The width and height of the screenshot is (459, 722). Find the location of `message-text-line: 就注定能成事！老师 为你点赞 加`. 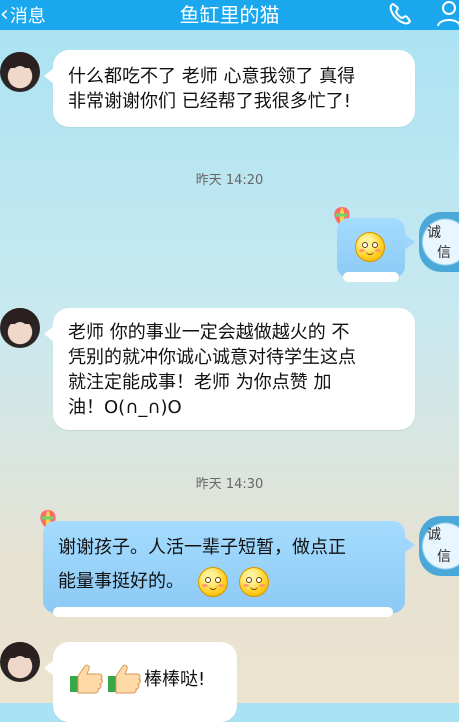

message-text-line: 就注定能成事！老师 为你点赞 加 is located at coordinates (200, 382).